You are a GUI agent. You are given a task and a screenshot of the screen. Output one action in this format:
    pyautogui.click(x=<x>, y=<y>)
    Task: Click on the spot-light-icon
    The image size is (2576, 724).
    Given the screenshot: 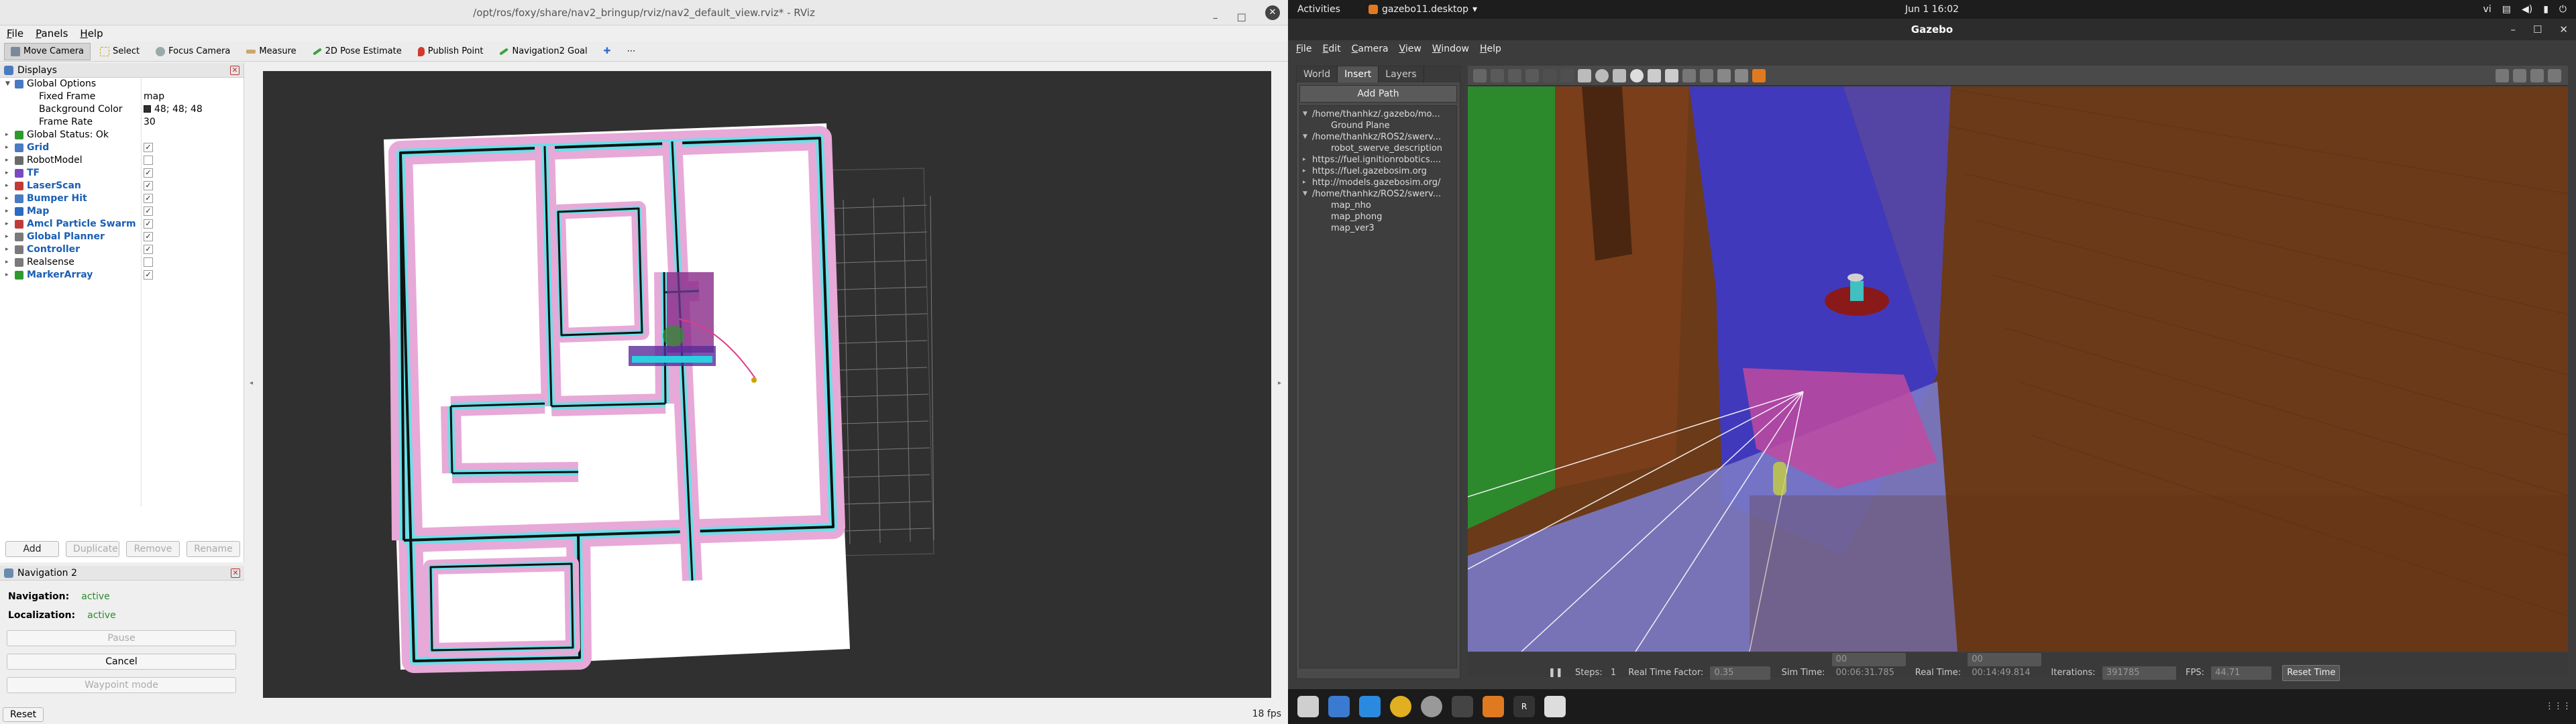 What is the action you would take?
    pyautogui.click(x=1671, y=75)
    